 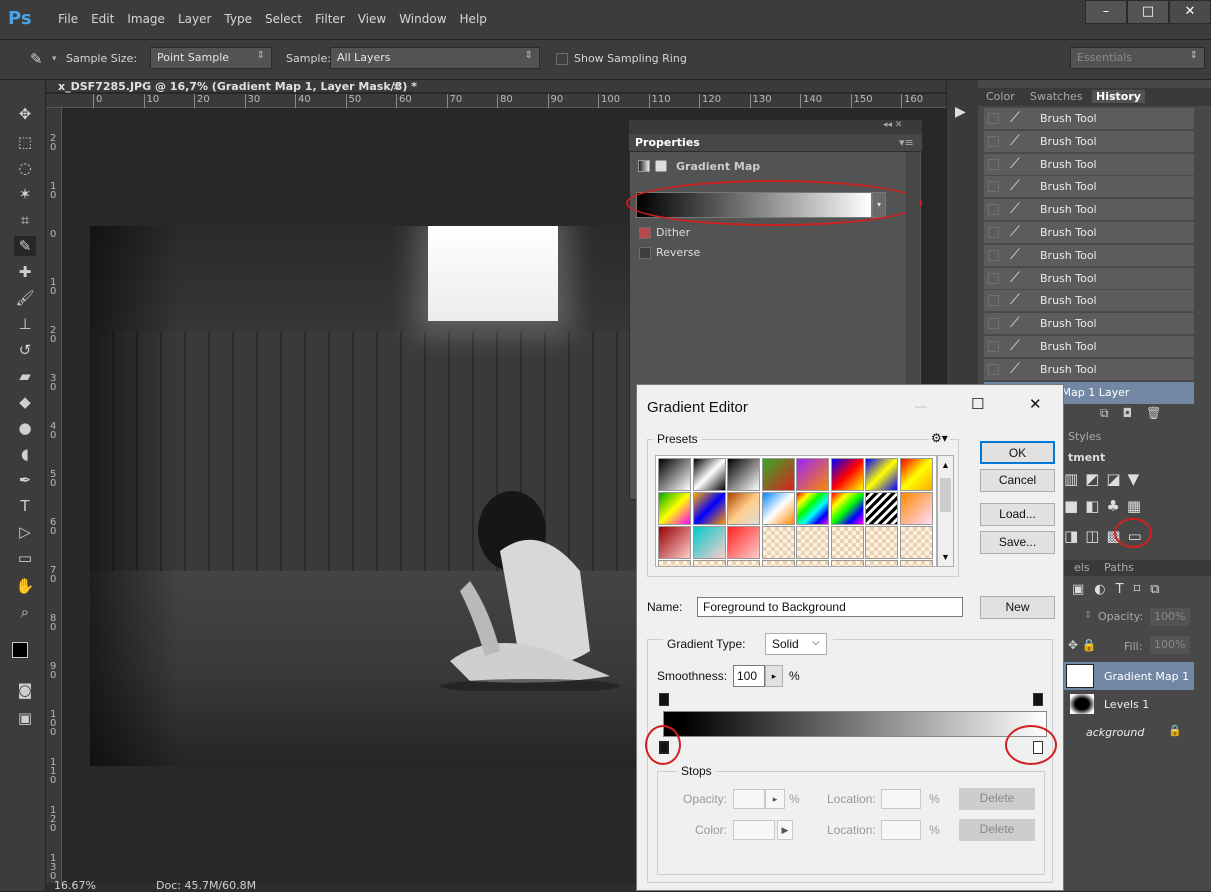 What do you see at coordinates (774, 676) in the screenshot?
I see `smoothness-slider-button: ▸` at bounding box center [774, 676].